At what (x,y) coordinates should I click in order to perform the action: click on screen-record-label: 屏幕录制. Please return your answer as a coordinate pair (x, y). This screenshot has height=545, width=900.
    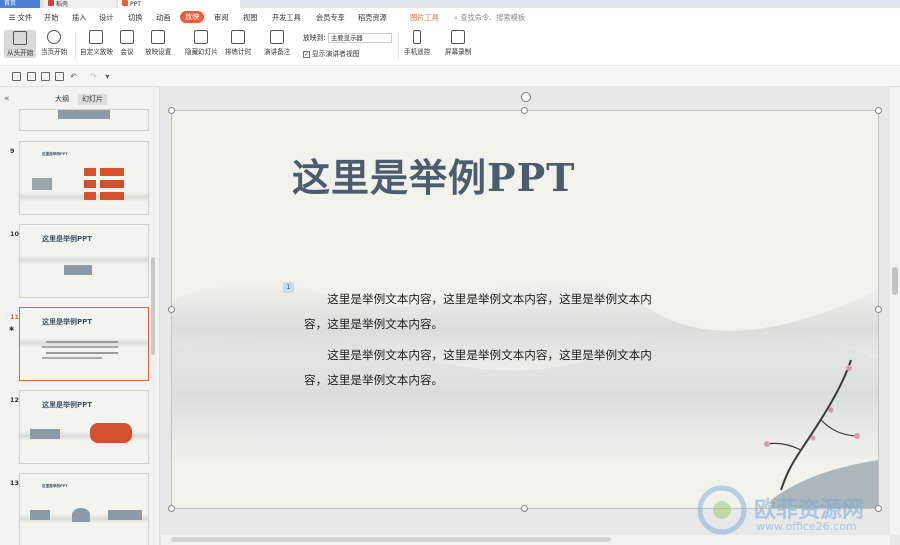
    Looking at the image, I should click on (458, 52).